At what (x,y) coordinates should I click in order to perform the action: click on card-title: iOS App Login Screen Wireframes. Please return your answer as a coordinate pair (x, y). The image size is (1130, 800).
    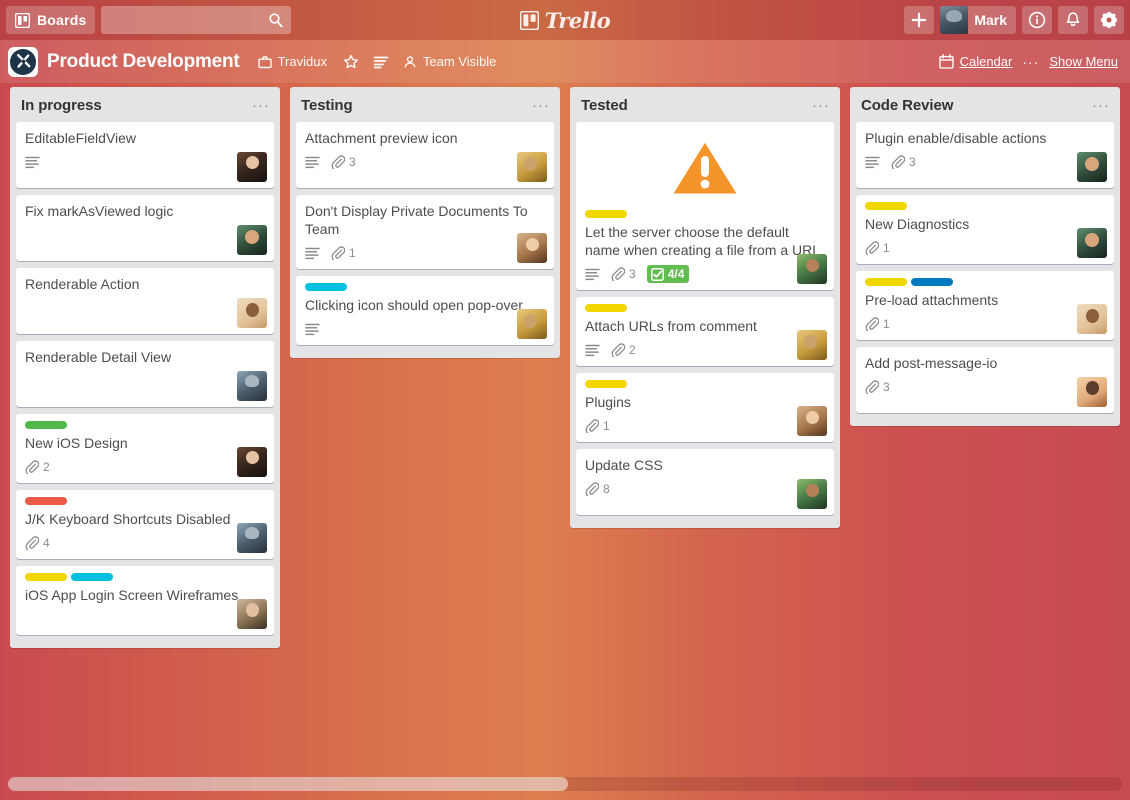
    Looking at the image, I should click on (132, 595).